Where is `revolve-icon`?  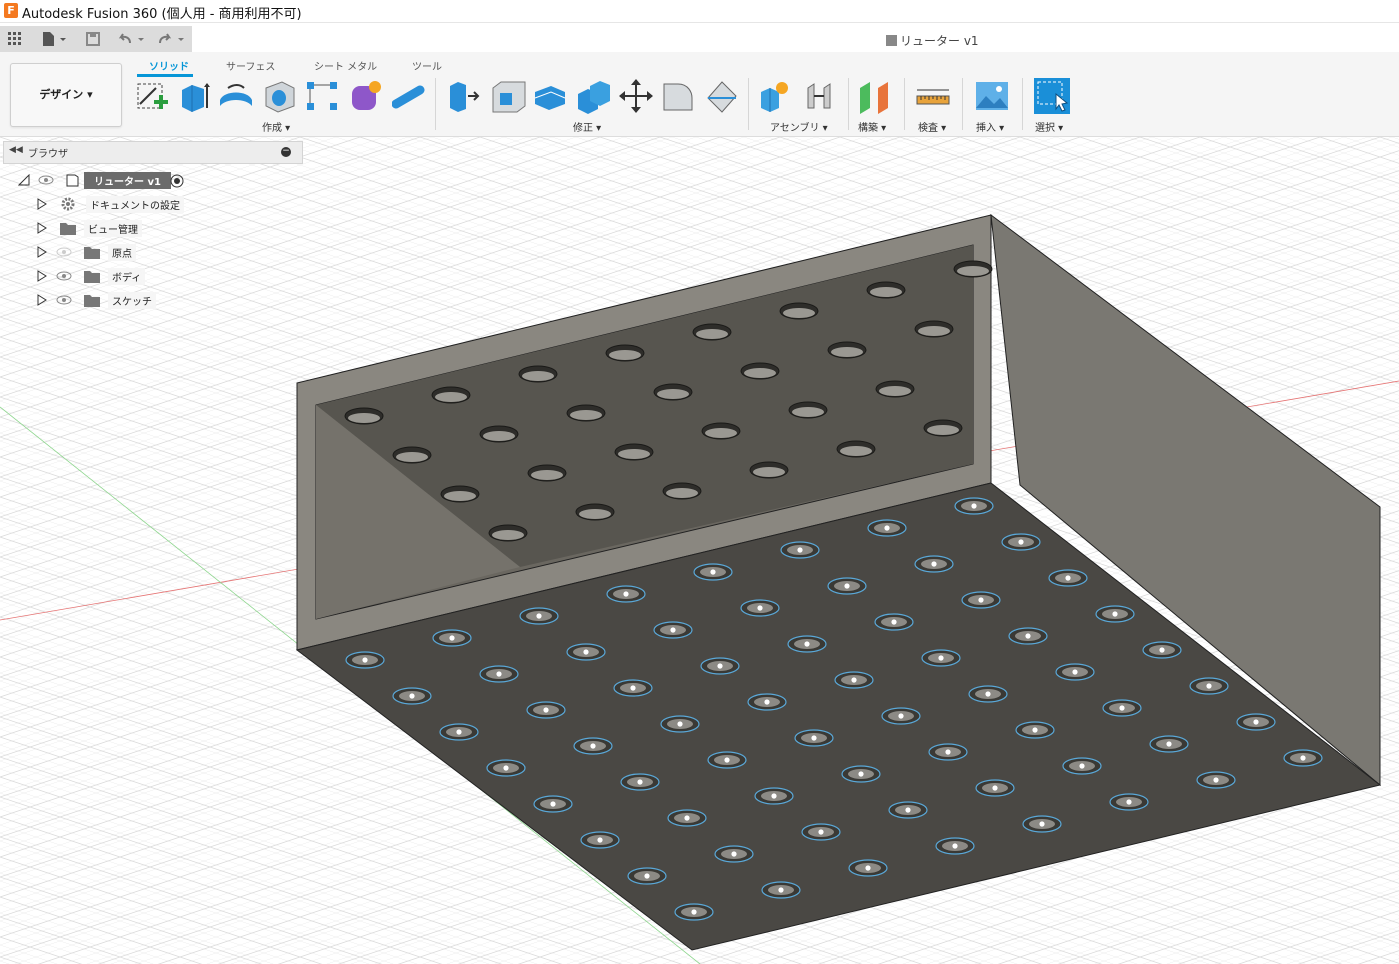
revolve-icon is located at coordinates (236, 96).